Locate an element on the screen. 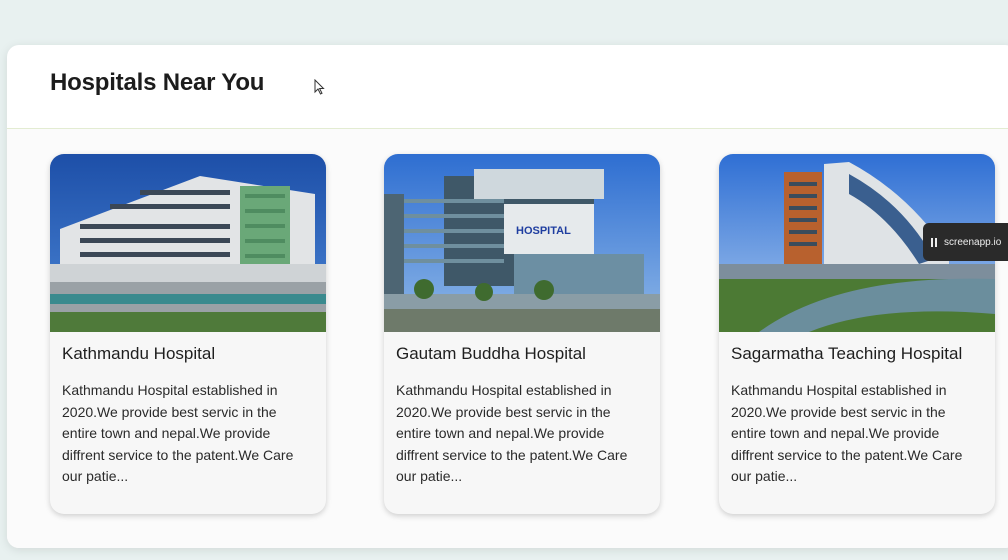  hospital-name: Sagarmatha Teaching Hospital is located at coordinates (847, 353).